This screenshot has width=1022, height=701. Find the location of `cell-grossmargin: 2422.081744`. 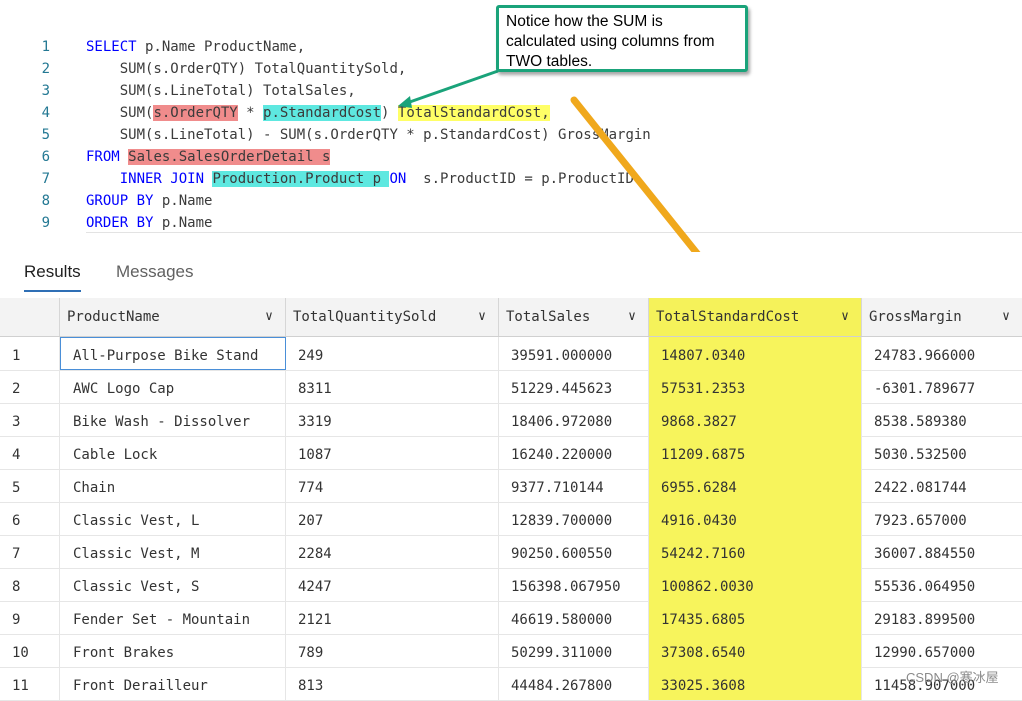

cell-grossmargin: 2422.081744 is located at coordinates (942, 485).